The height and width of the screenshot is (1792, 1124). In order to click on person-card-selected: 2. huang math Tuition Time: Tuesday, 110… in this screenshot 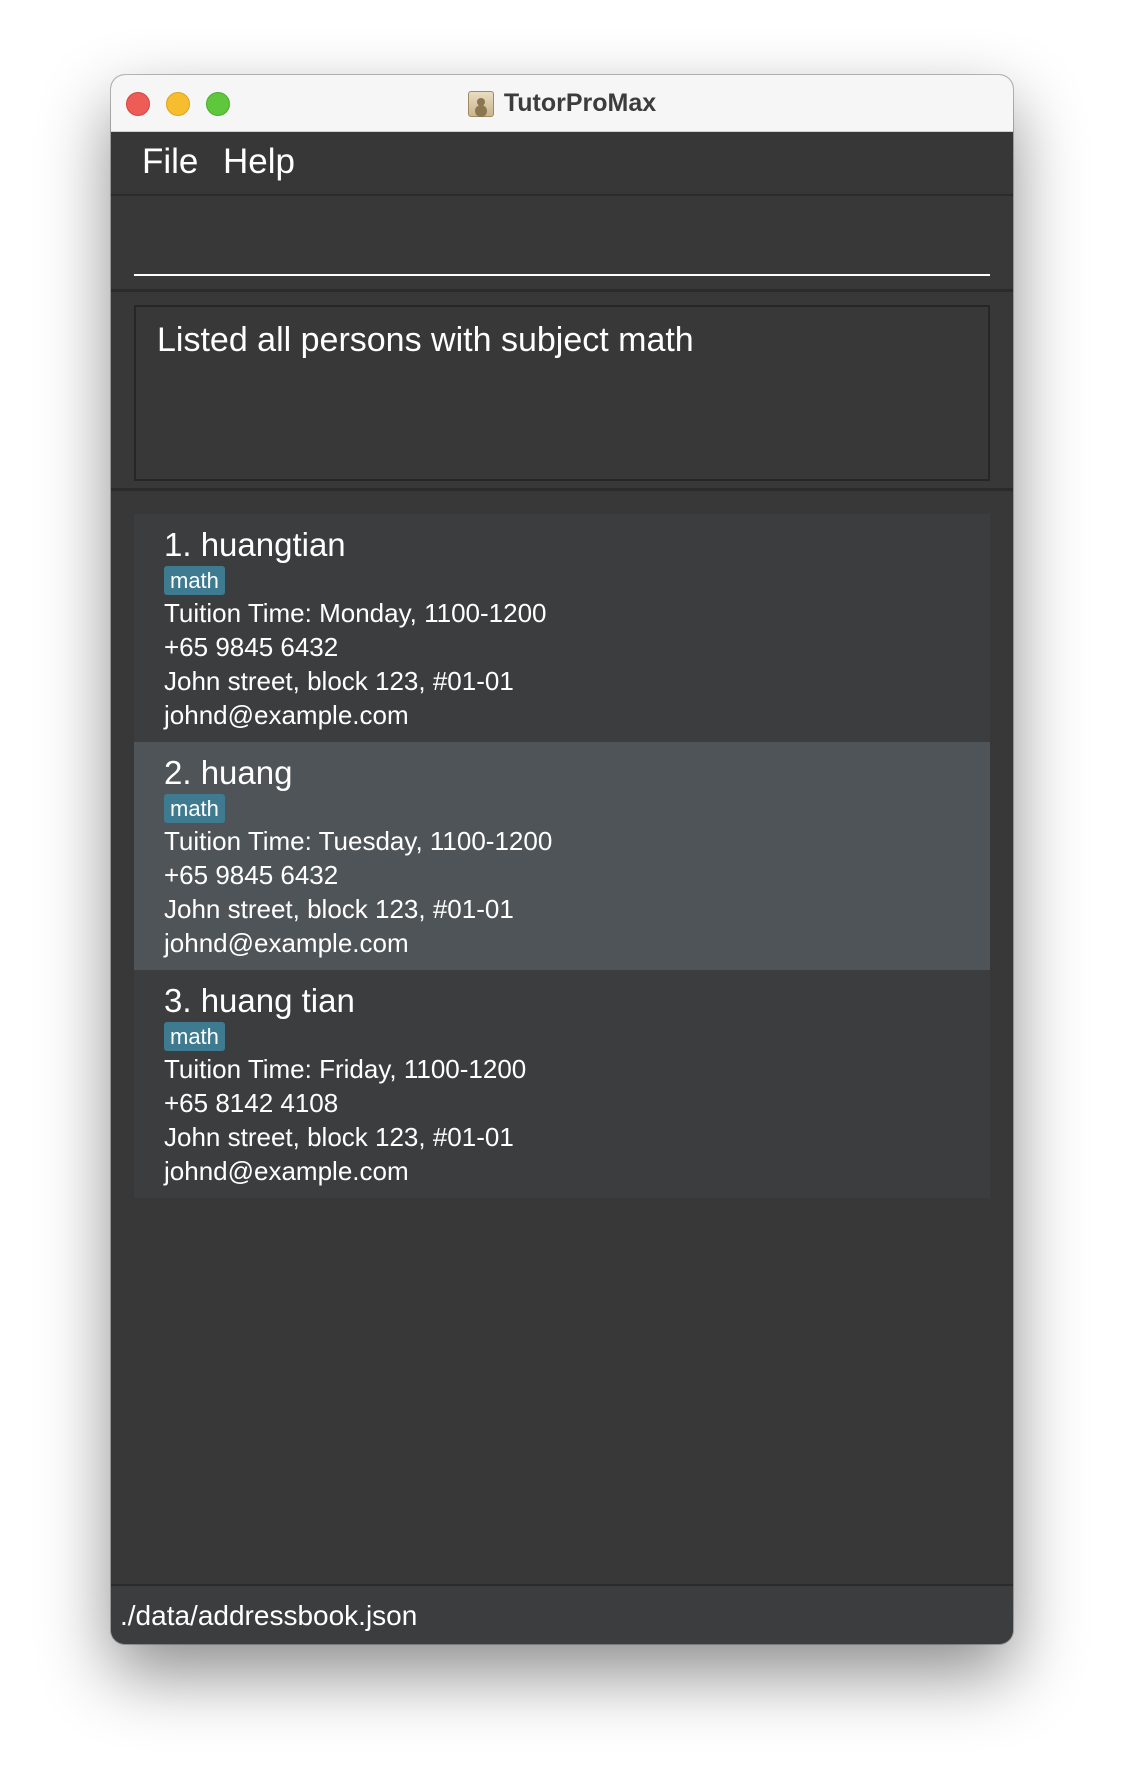, I will do `click(562, 856)`.